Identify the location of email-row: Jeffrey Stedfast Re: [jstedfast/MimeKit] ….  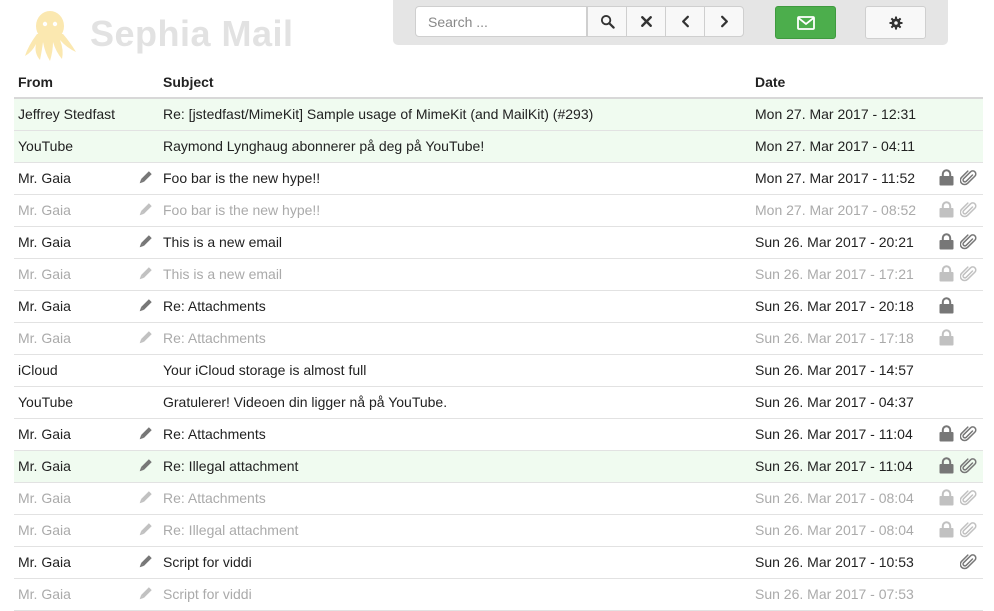
(498, 115).